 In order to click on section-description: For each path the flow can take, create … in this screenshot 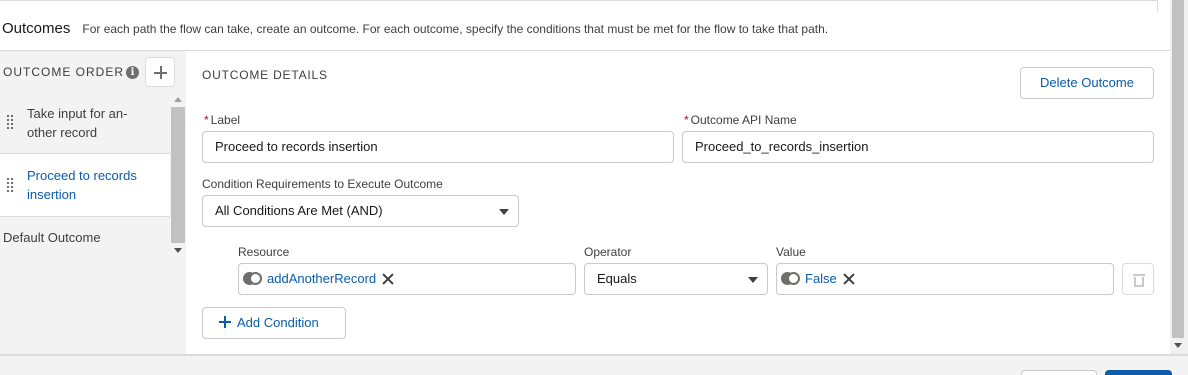, I will do `click(455, 29)`.